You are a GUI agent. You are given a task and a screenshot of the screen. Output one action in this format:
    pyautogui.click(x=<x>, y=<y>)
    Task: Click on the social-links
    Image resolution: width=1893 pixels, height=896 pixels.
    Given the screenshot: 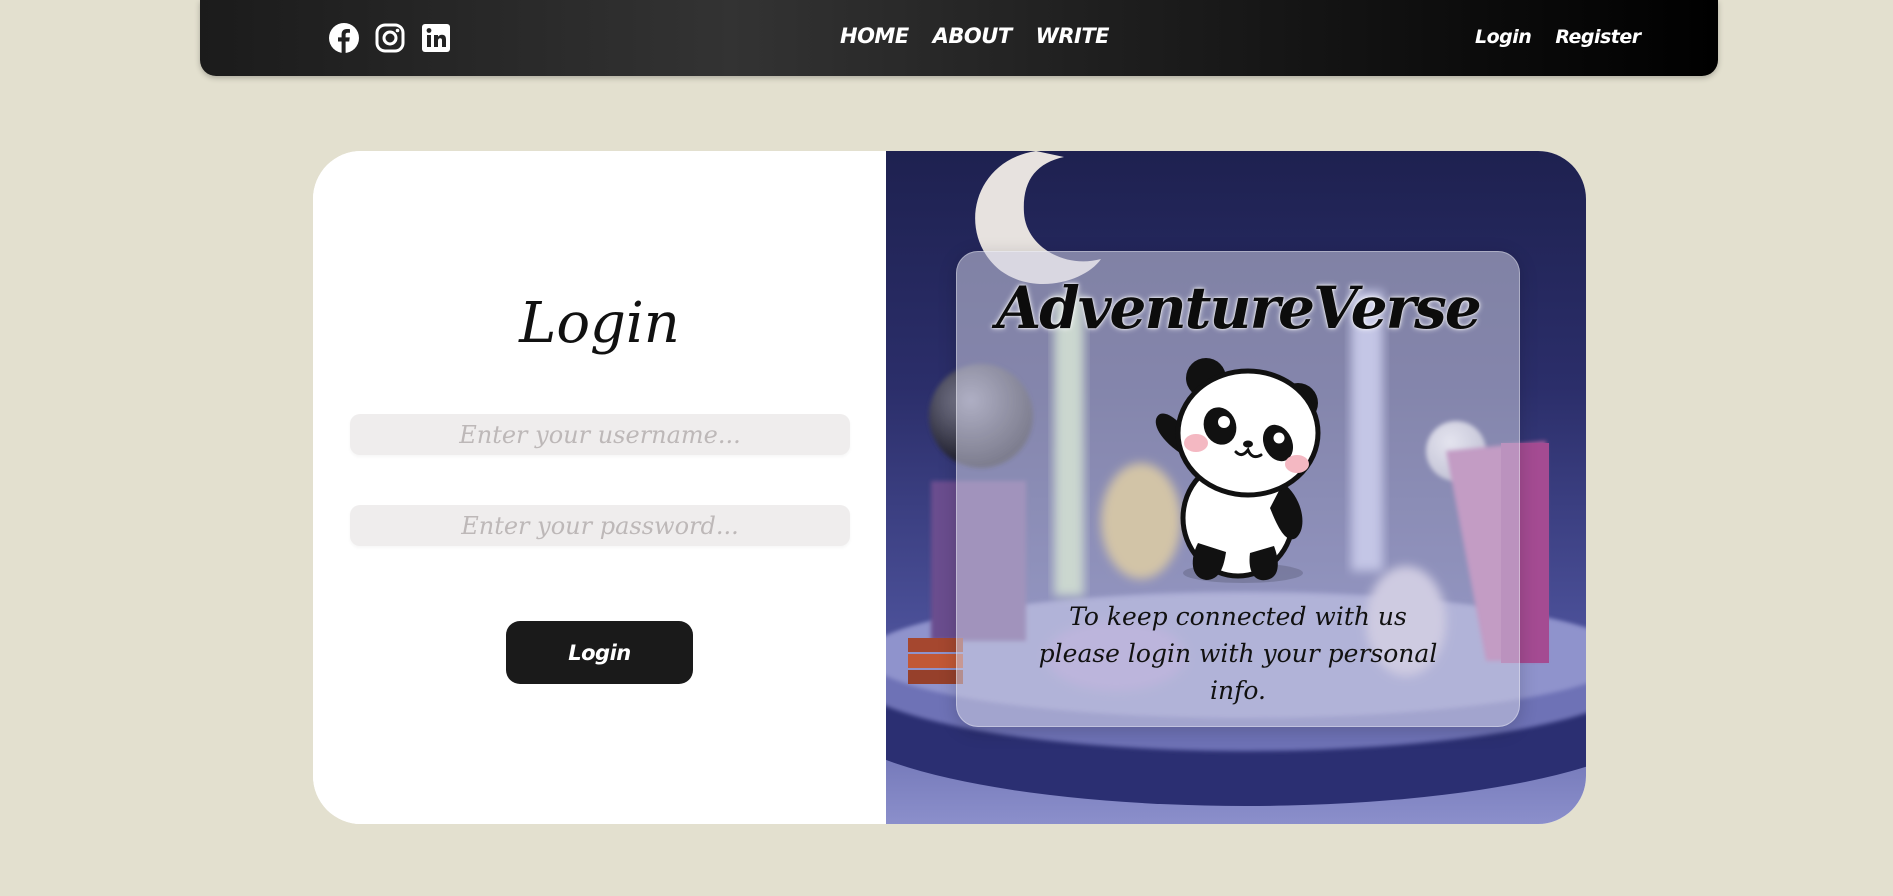 What is the action you would take?
    pyautogui.click(x=390, y=38)
    